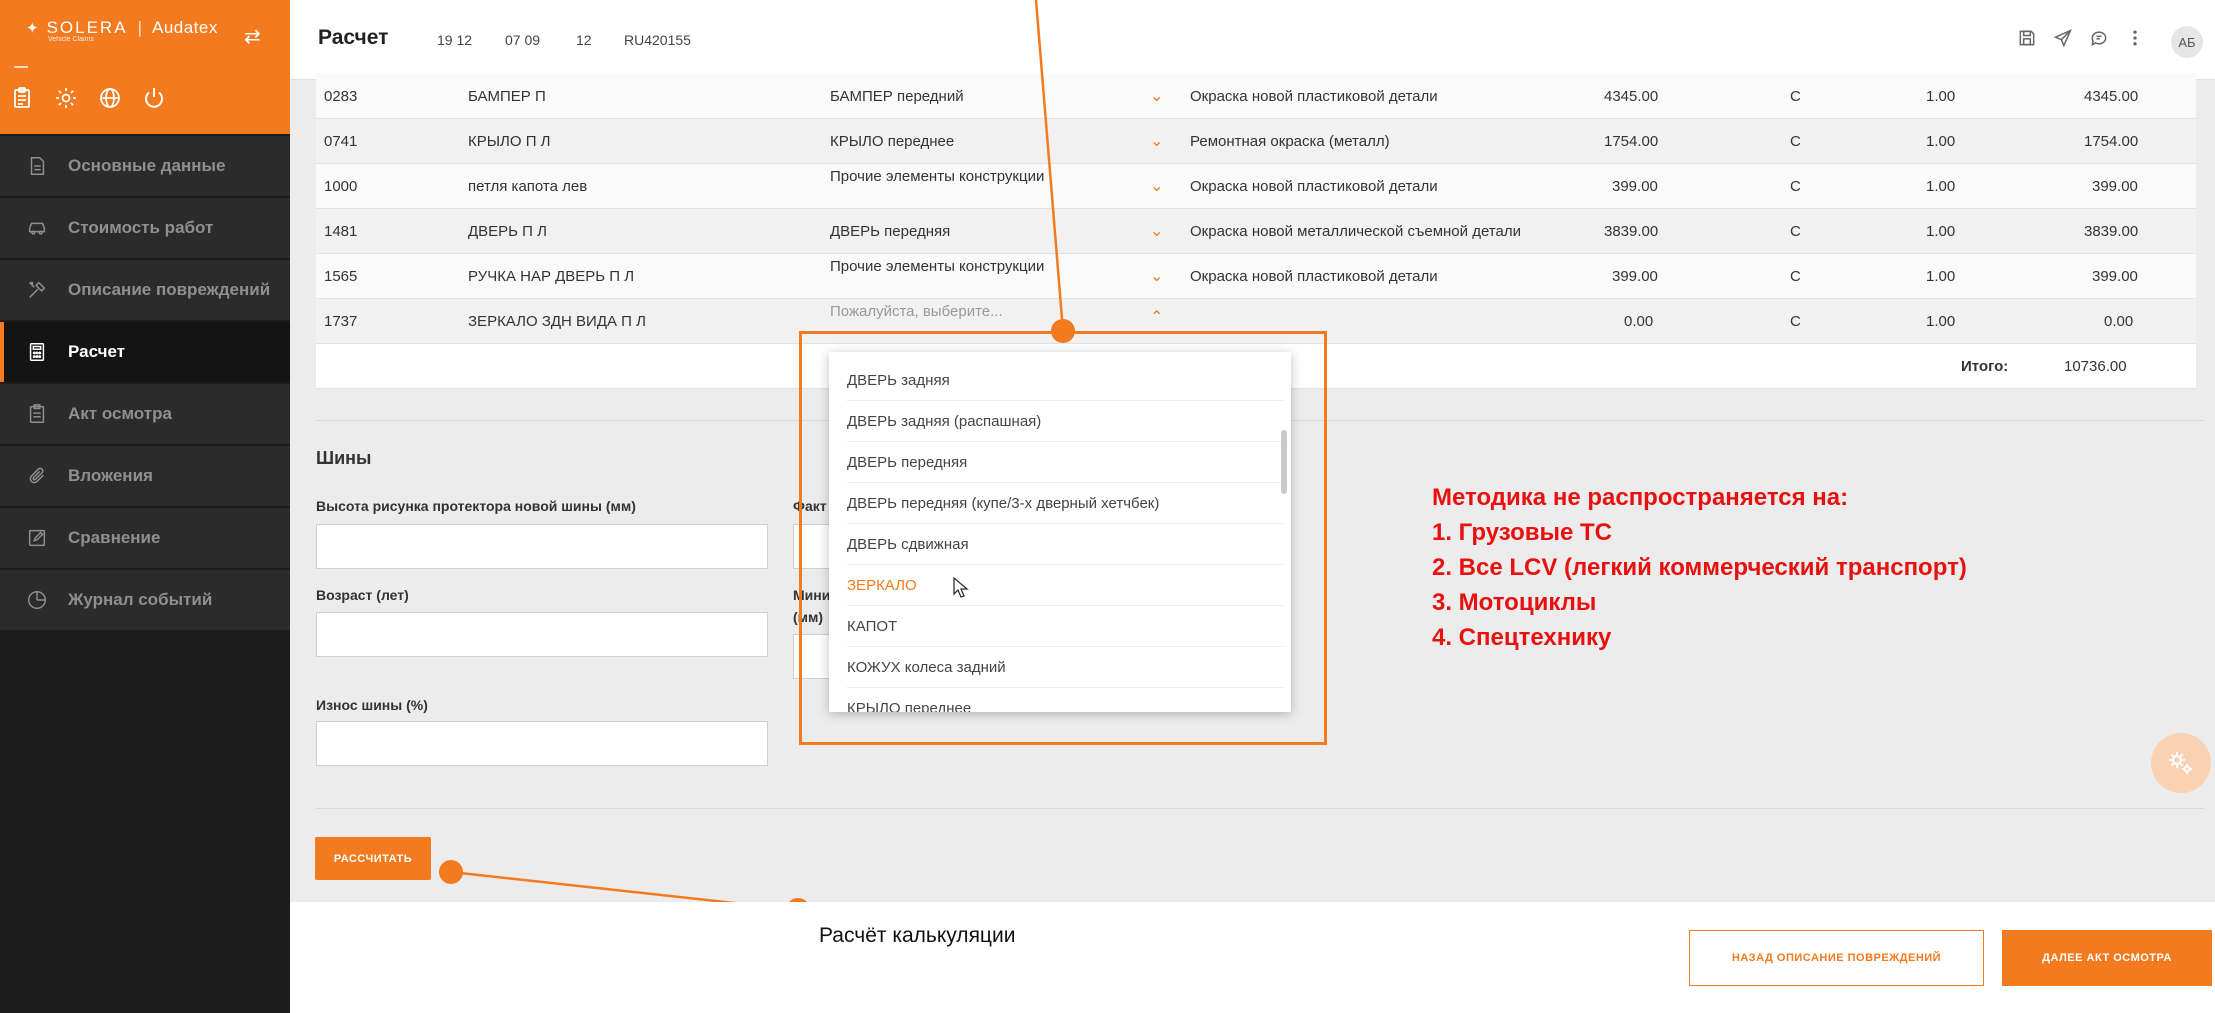 The width and height of the screenshot is (2215, 1013). What do you see at coordinates (892, 141) in the screenshot?
I see `part-select: КРЫЛО переднее` at bounding box center [892, 141].